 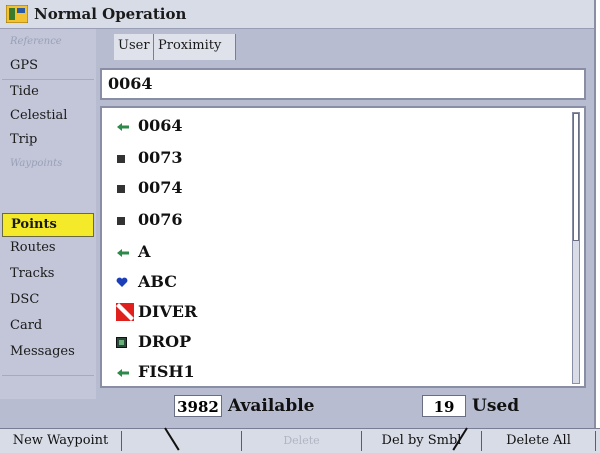 I want to click on waypoint-status-bar: 3982 Available 19 Used, so click(x=343, y=407).